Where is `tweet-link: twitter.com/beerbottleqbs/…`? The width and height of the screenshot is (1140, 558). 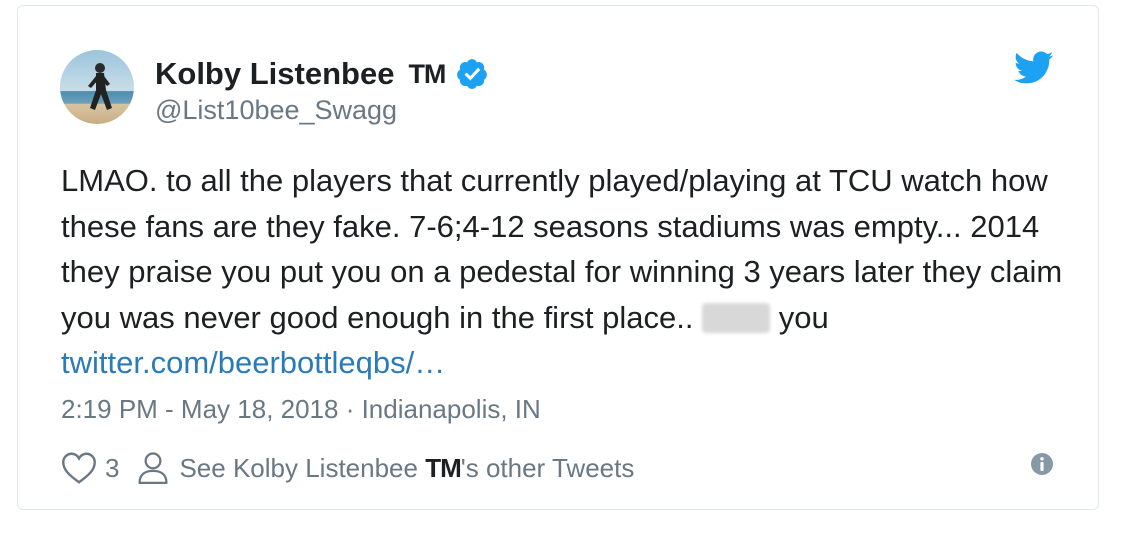
tweet-link: twitter.com/beerbottleqbs/… is located at coordinates (253, 362).